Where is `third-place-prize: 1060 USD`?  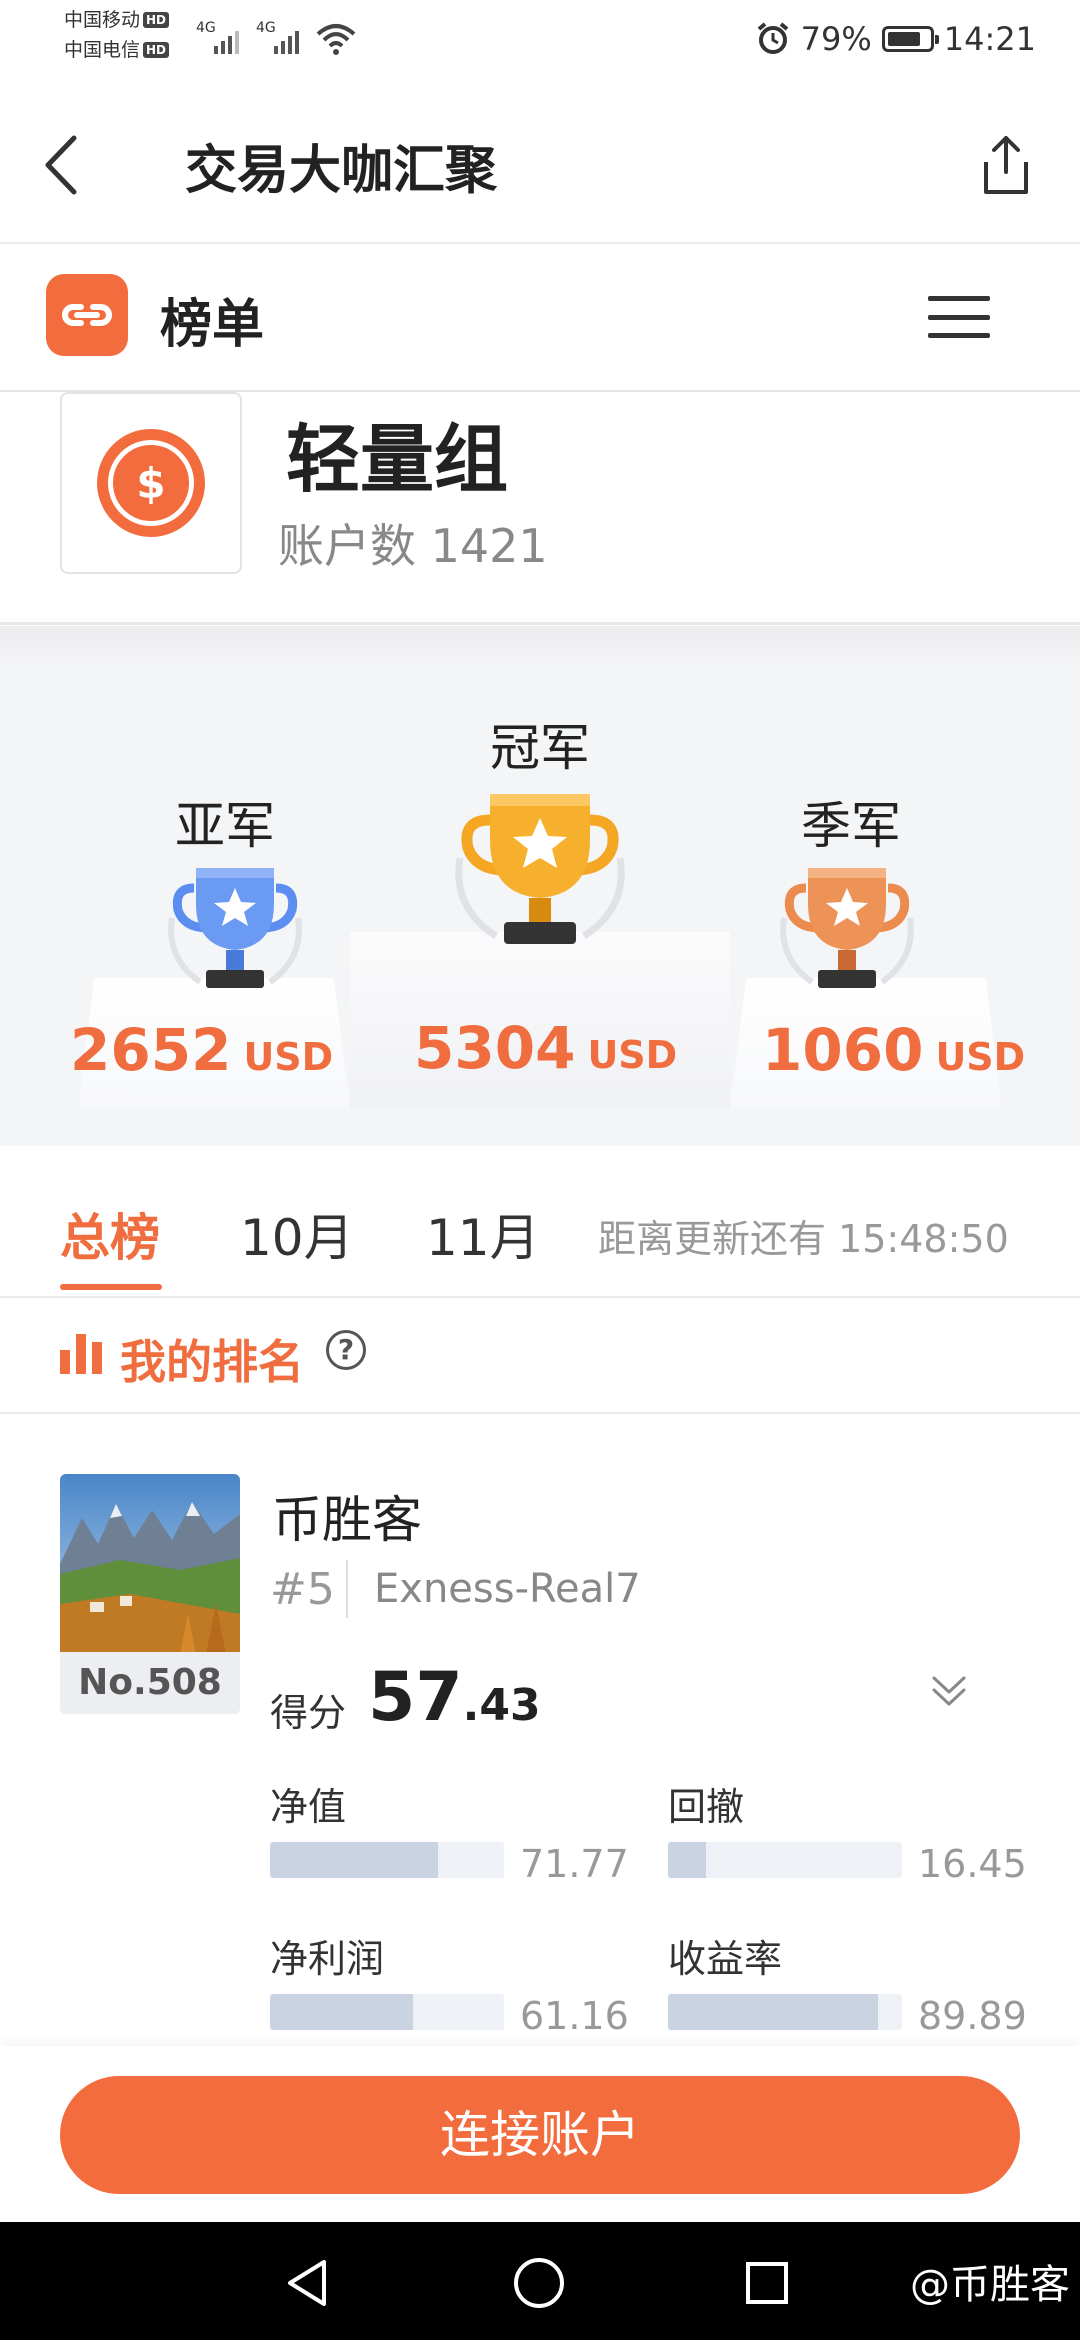 third-place-prize: 1060 USD is located at coordinates (893, 1050).